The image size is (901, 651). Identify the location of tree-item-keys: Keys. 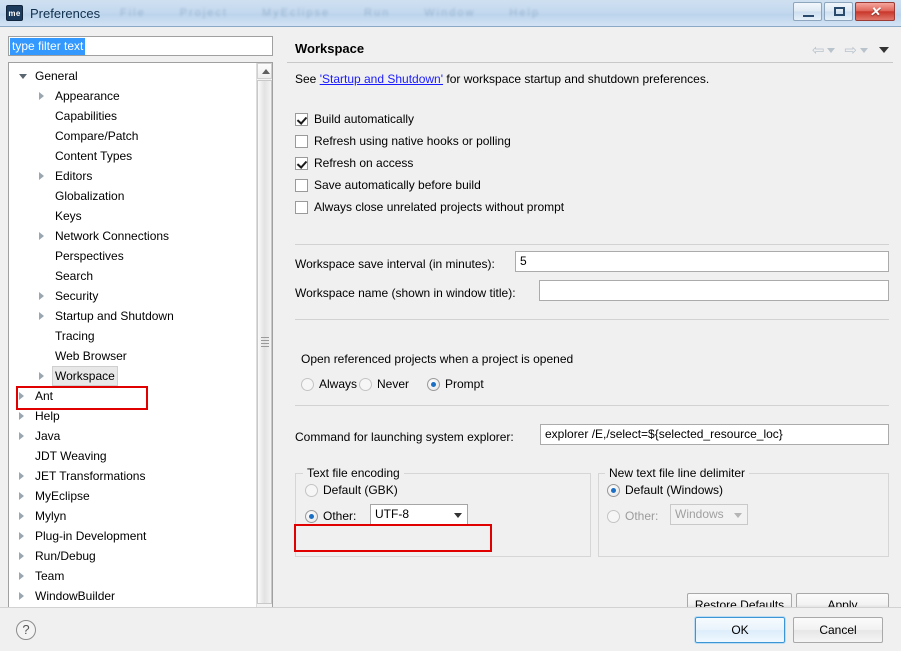
(133, 216).